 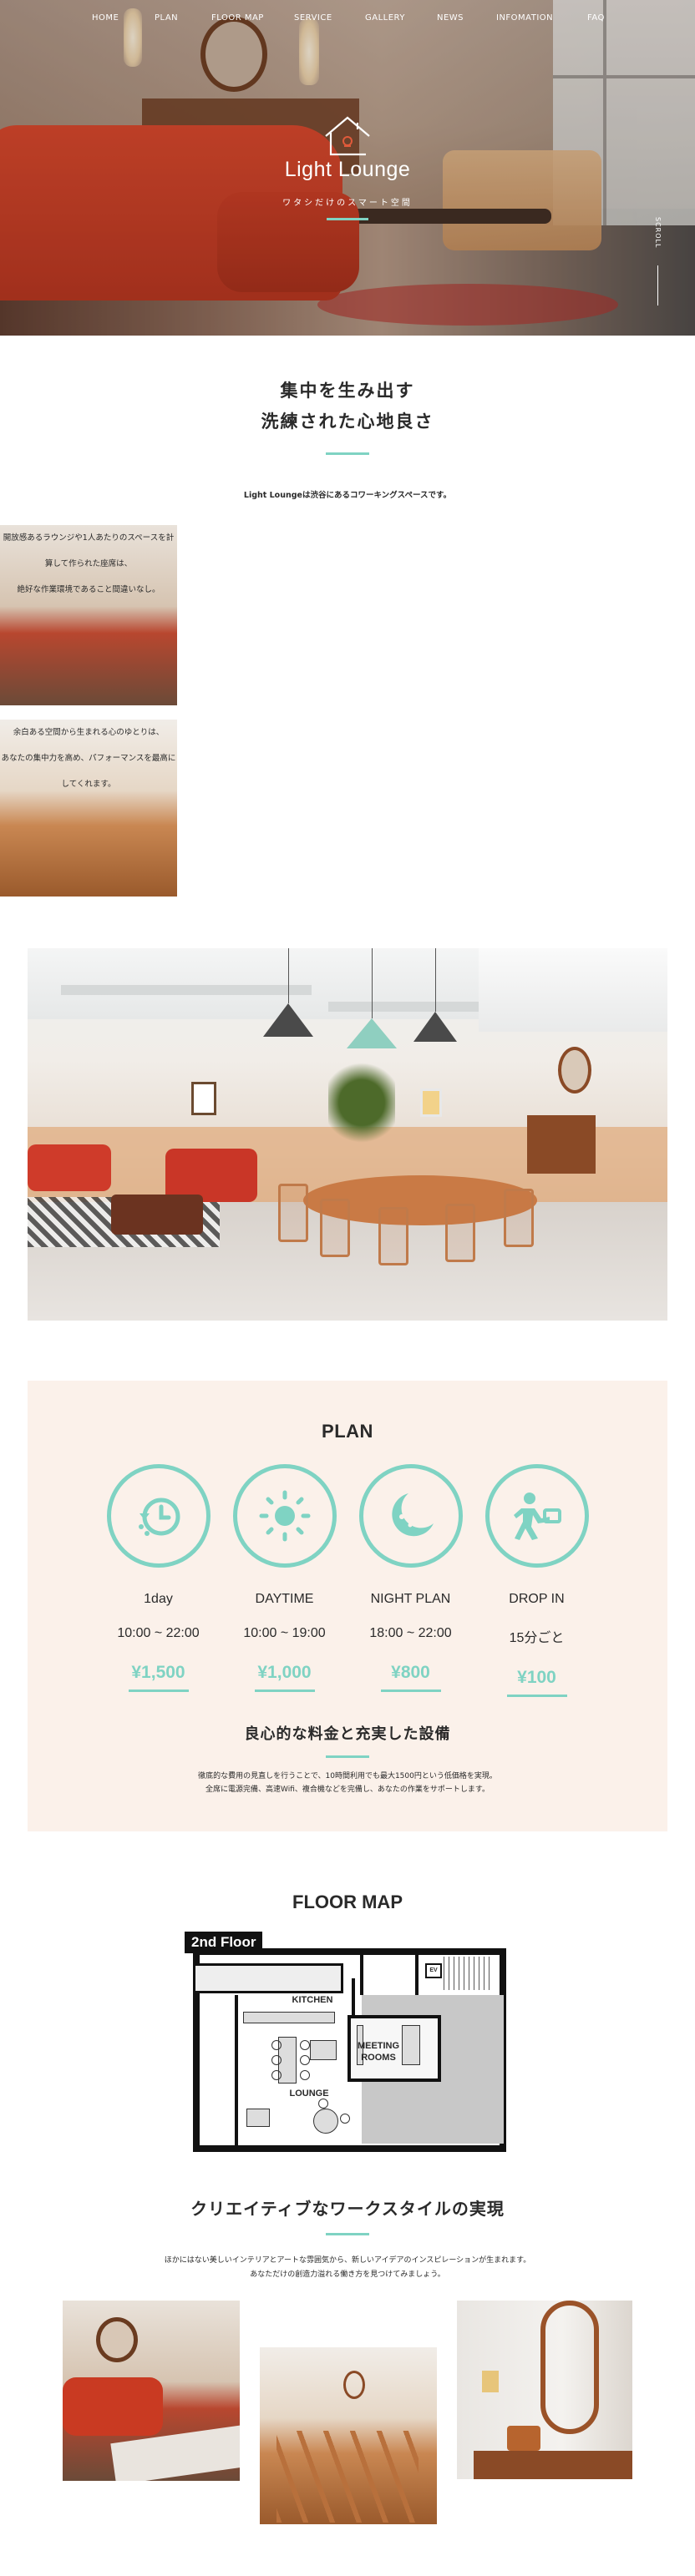 I want to click on kitchen-counter, so click(x=289, y=2017).